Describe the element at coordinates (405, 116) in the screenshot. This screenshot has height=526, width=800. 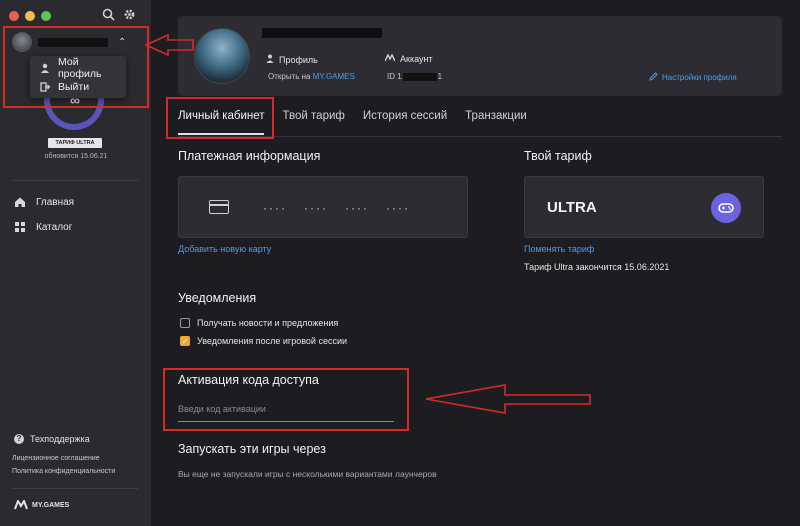
I see `tab-session-history: История сессий` at that location.